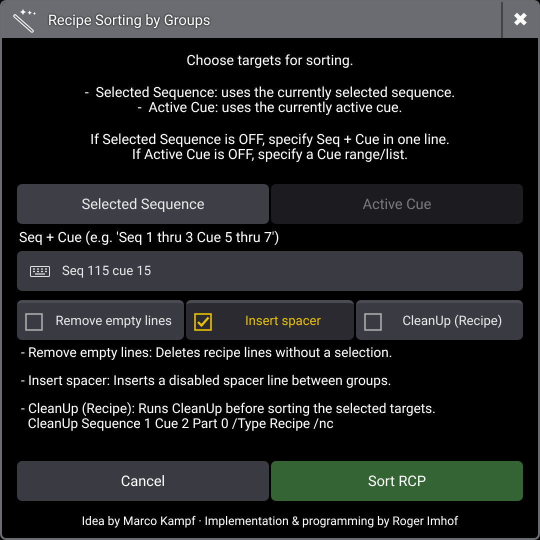  I want to click on toggle-tab: Selected Sequence, so click(143, 204).